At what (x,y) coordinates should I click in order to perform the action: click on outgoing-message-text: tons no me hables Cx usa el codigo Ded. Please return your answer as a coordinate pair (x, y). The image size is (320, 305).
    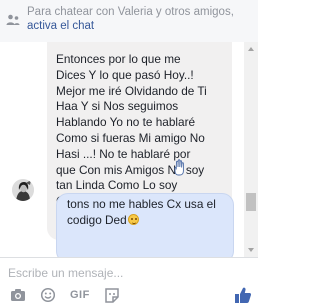
    Looking at the image, I should click on (147, 213).